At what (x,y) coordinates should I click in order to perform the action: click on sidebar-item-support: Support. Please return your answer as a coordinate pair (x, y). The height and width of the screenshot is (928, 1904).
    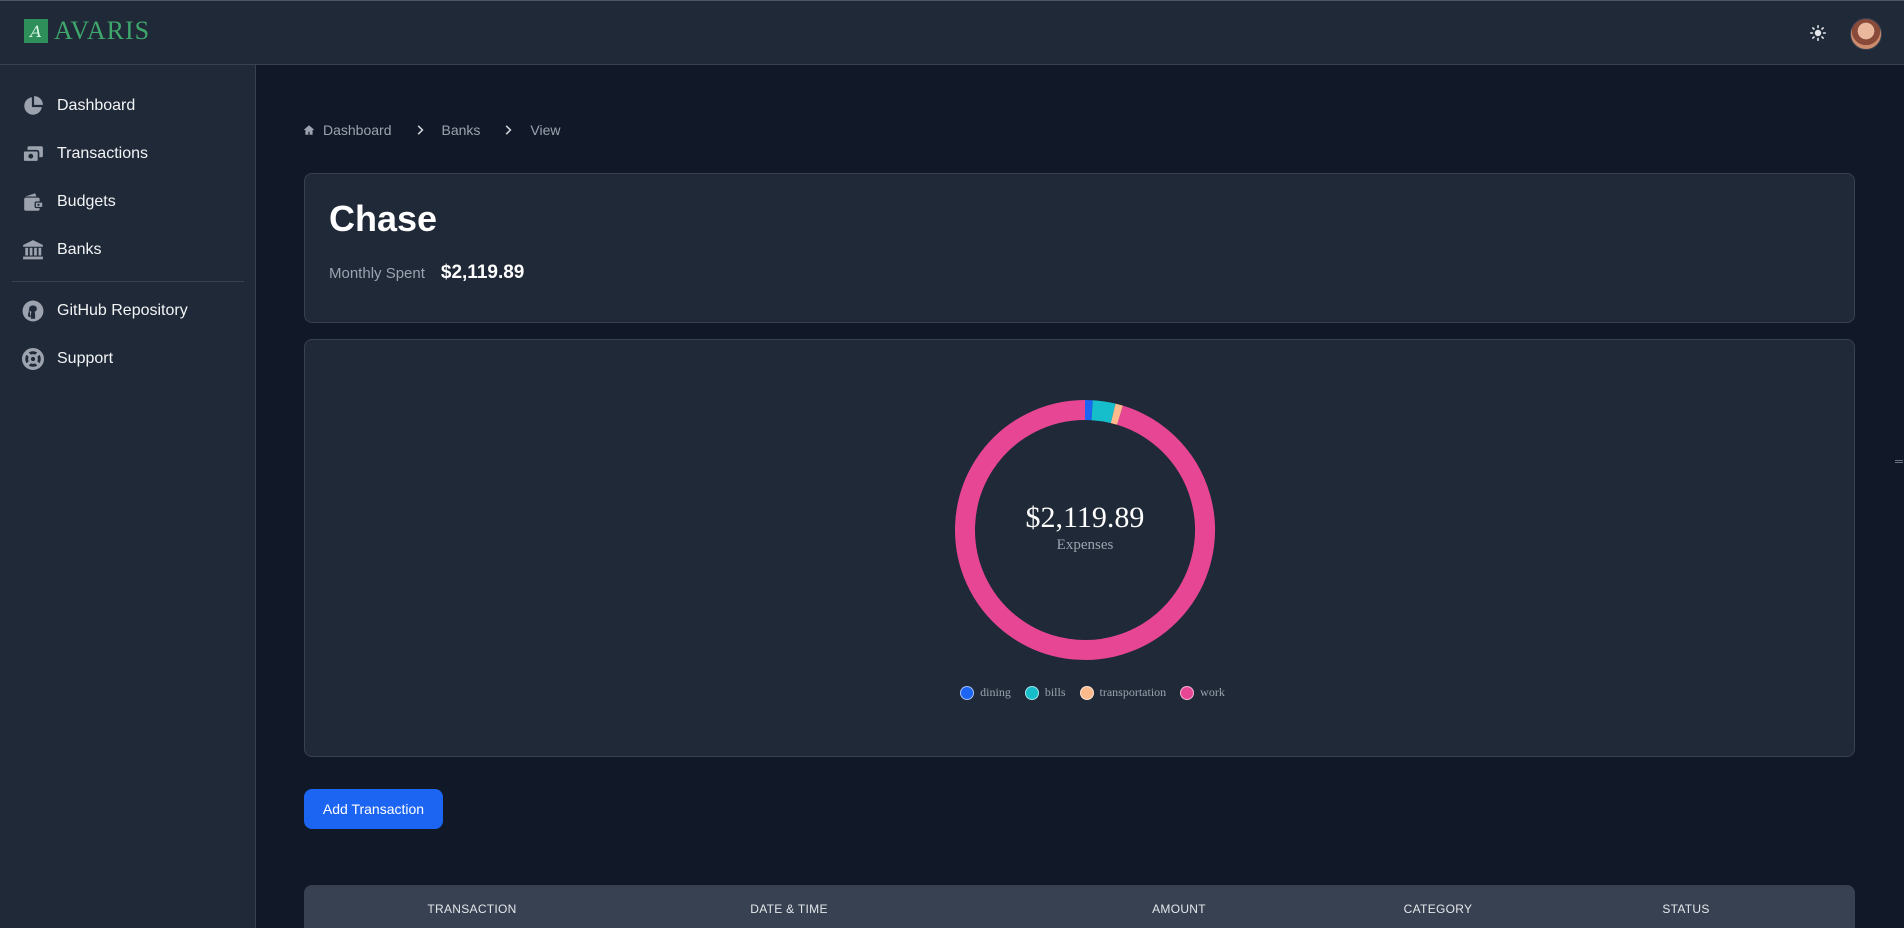
    Looking at the image, I should click on (128, 359).